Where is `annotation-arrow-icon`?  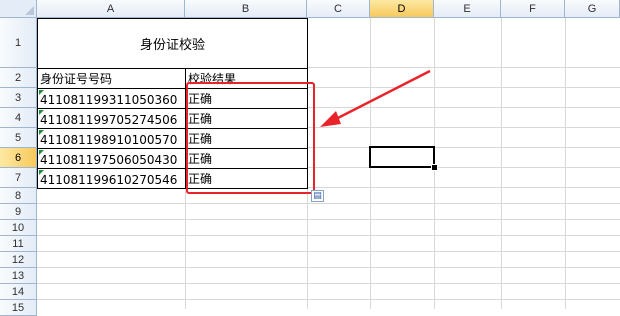
annotation-arrow-icon is located at coordinates (375, 98).